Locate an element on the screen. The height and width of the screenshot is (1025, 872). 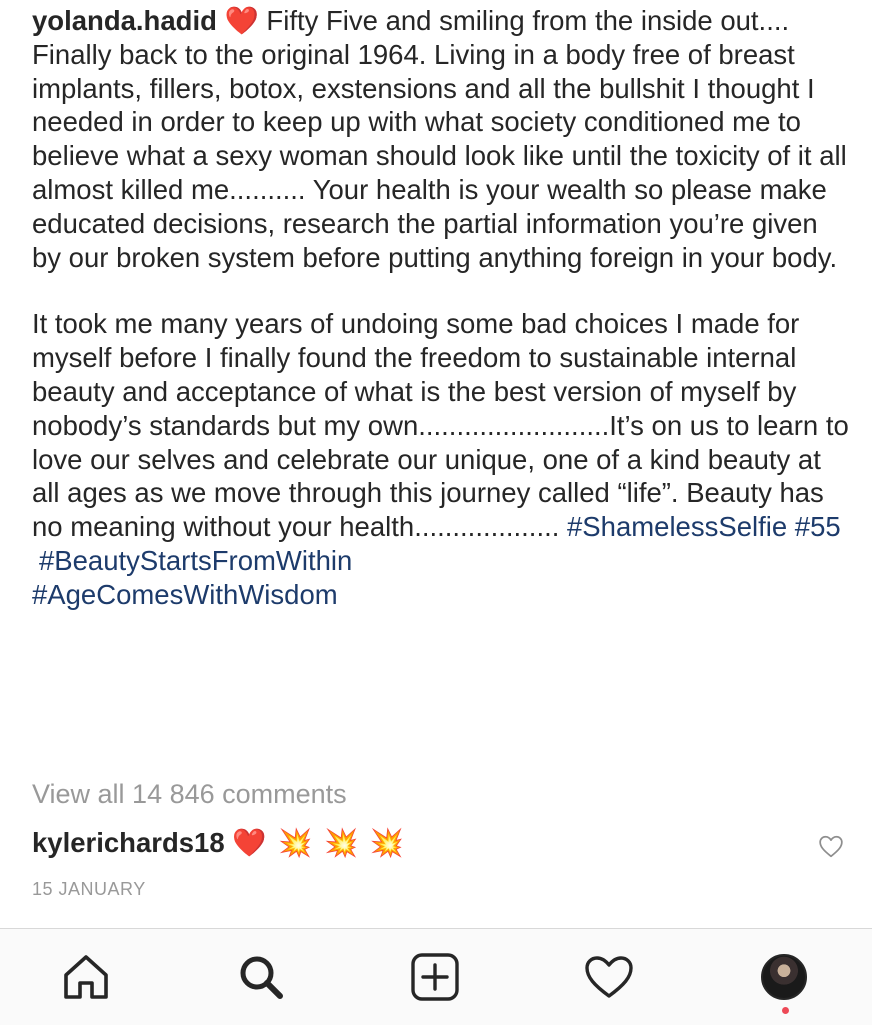
add-post-icon is located at coordinates (435, 977).